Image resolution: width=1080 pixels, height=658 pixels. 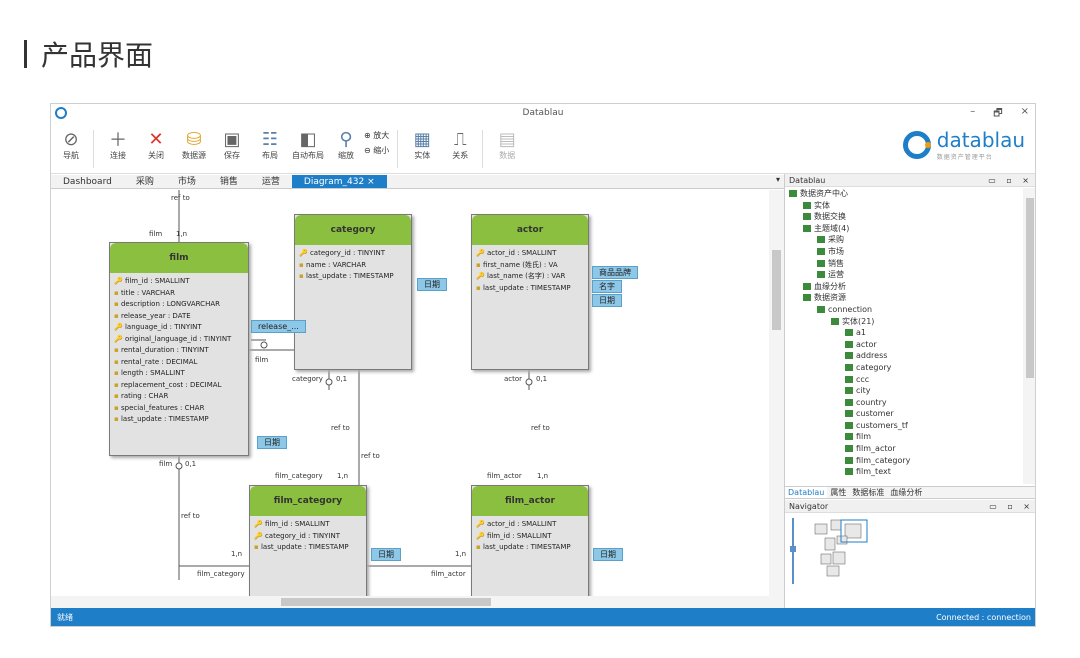 What do you see at coordinates (229, 181) in the screenshot?
I see `tab-sales: 销售` at bounding box center [229, 181].